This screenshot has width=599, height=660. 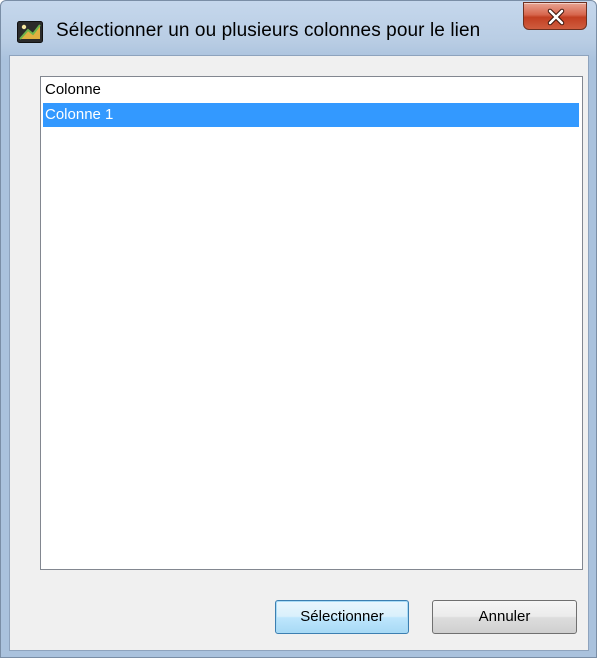 I want to click on cancel-button: Annuler, so click(x=504, y=617).